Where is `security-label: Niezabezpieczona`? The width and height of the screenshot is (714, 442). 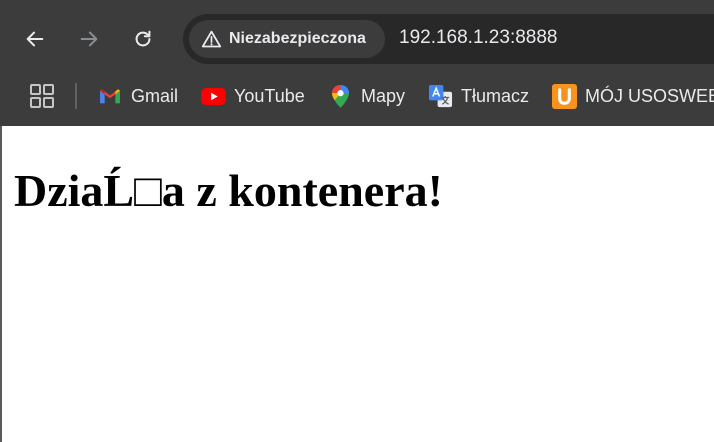
security-label: Niezabezpieczona is located at coordinates (297, 38).